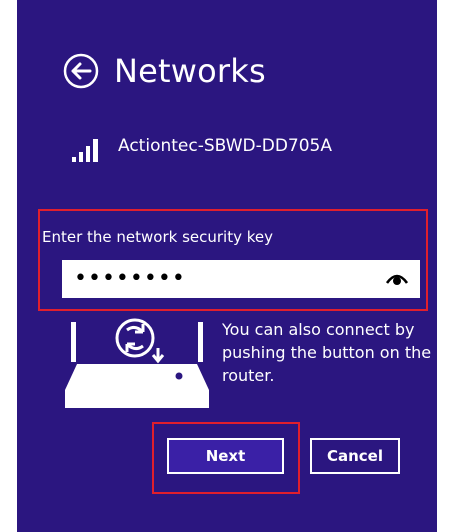  I want to click on eye-icon, so click(397, 279).